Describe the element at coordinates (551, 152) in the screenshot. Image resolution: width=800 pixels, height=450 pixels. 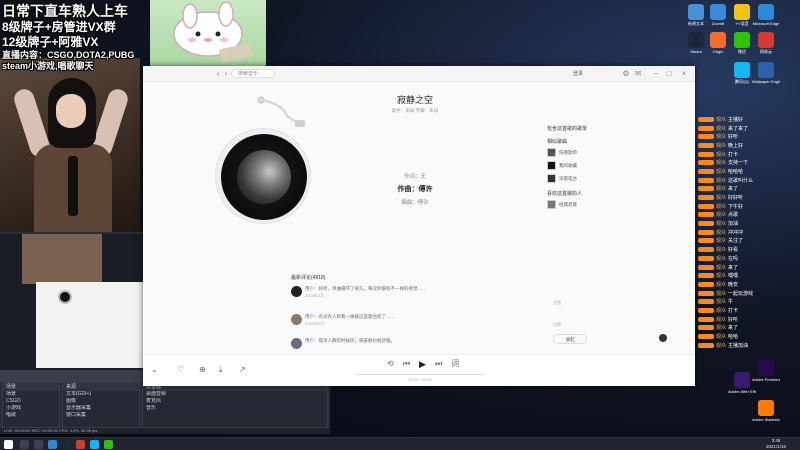
I see `playlist-thumb` at that location.